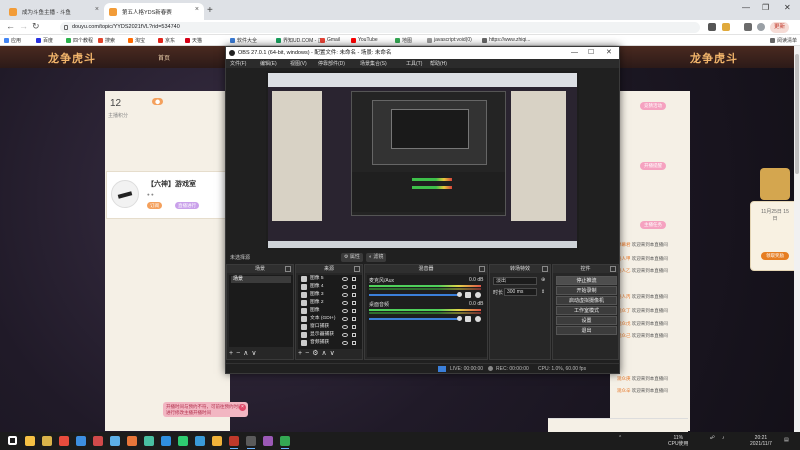 The height and width of the screenshot is (450, 800). Describe the element at coordinates (515, 281) in the screenshot. I see `transition-type-select: 淡出` at that location.